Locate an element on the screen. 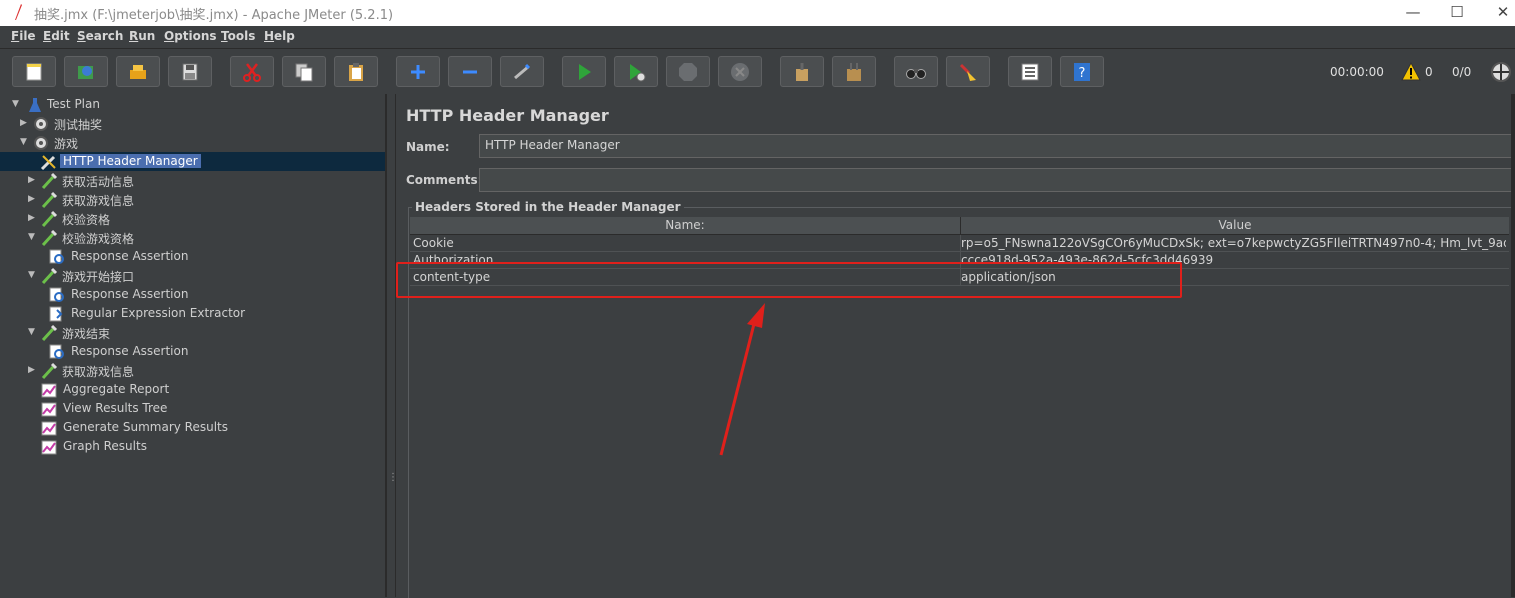  start-button is located at coordinates (584, 71).